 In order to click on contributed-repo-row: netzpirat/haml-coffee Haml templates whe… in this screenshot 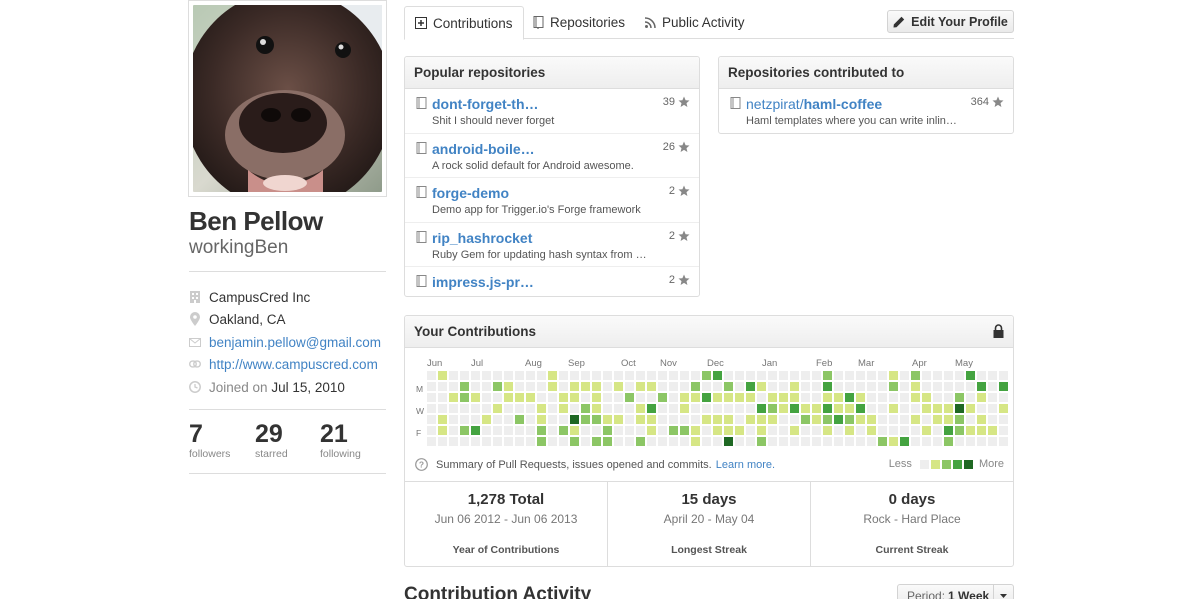, I will do `click(866, 111)`.